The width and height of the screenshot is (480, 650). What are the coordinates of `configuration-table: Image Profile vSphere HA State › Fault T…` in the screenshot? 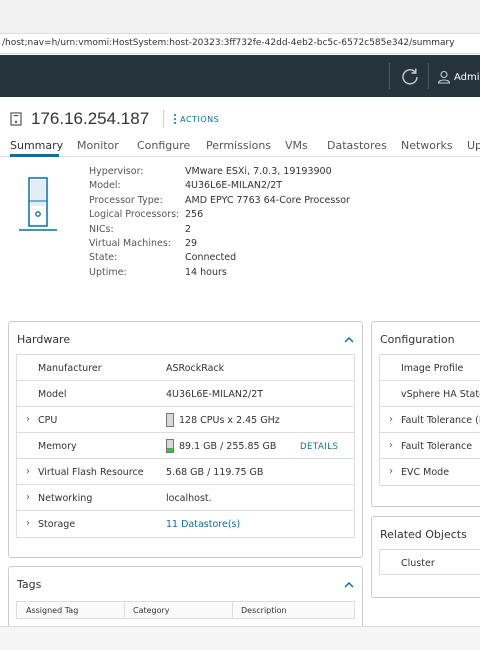 It's located at (429, 420).